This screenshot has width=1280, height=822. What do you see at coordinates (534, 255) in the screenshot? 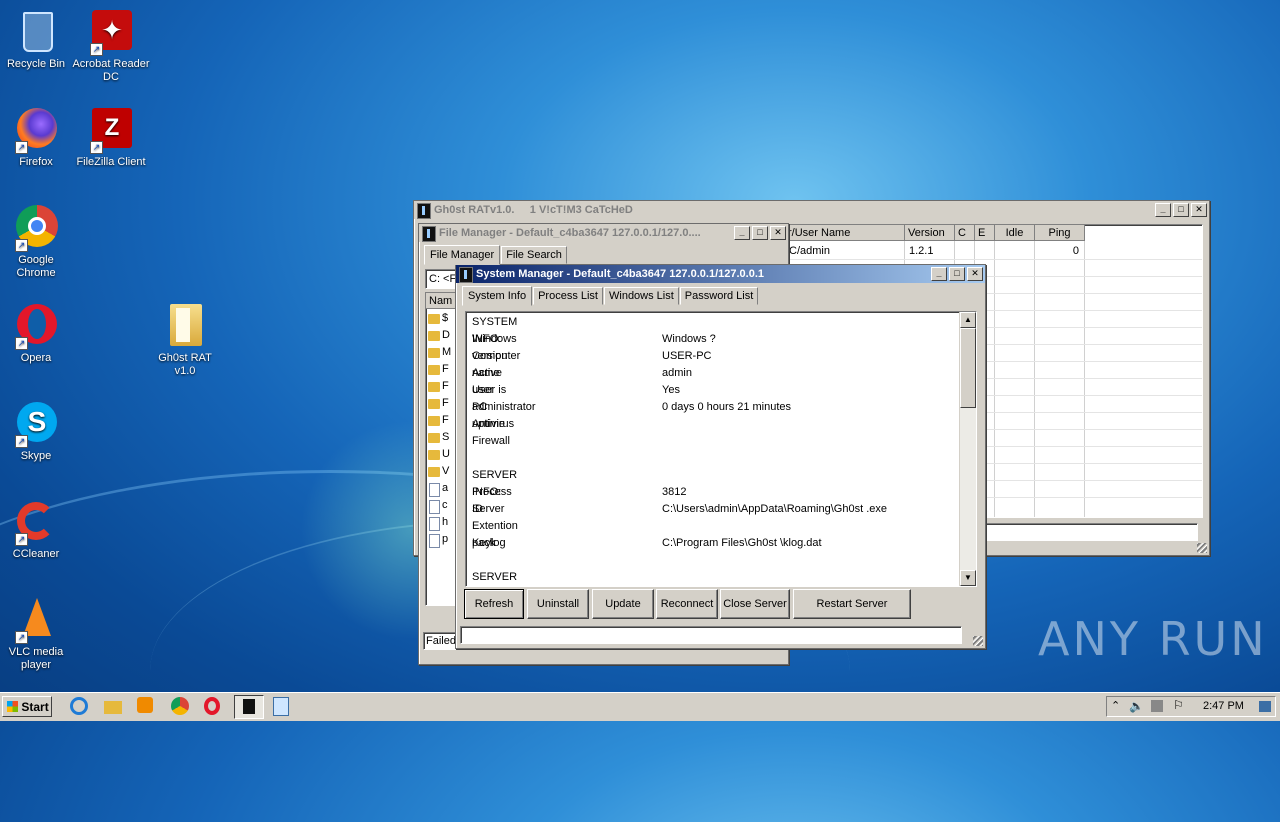
I see `tab-file-search: File Search` at bounding box center [534, 255].